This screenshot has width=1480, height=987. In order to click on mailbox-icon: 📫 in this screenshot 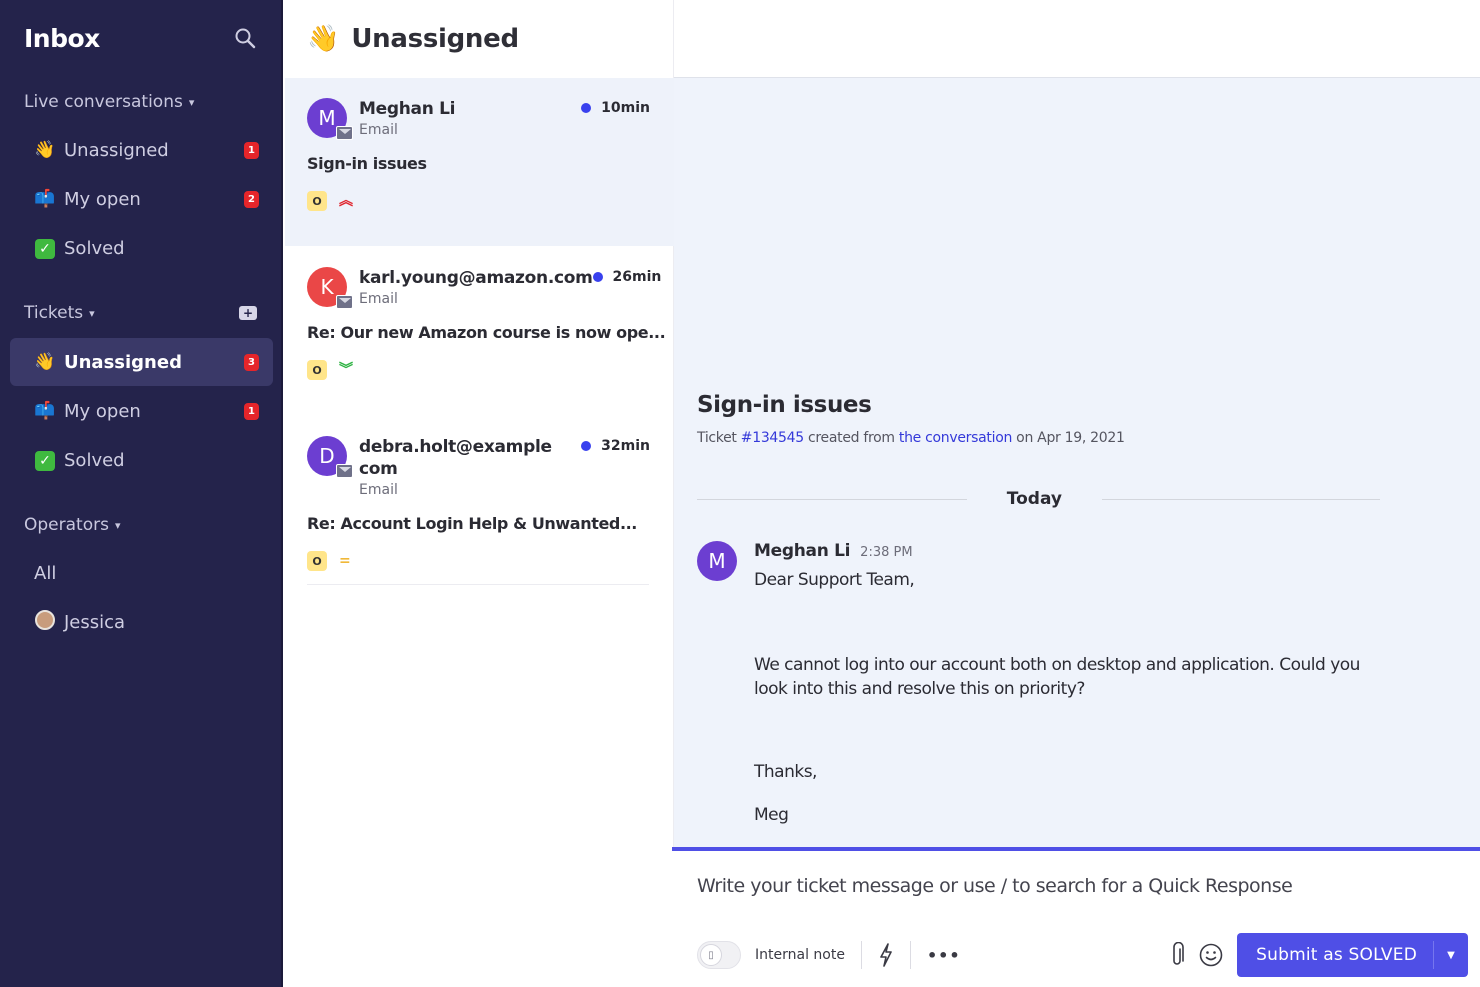, I will do `click(45, 199)`.